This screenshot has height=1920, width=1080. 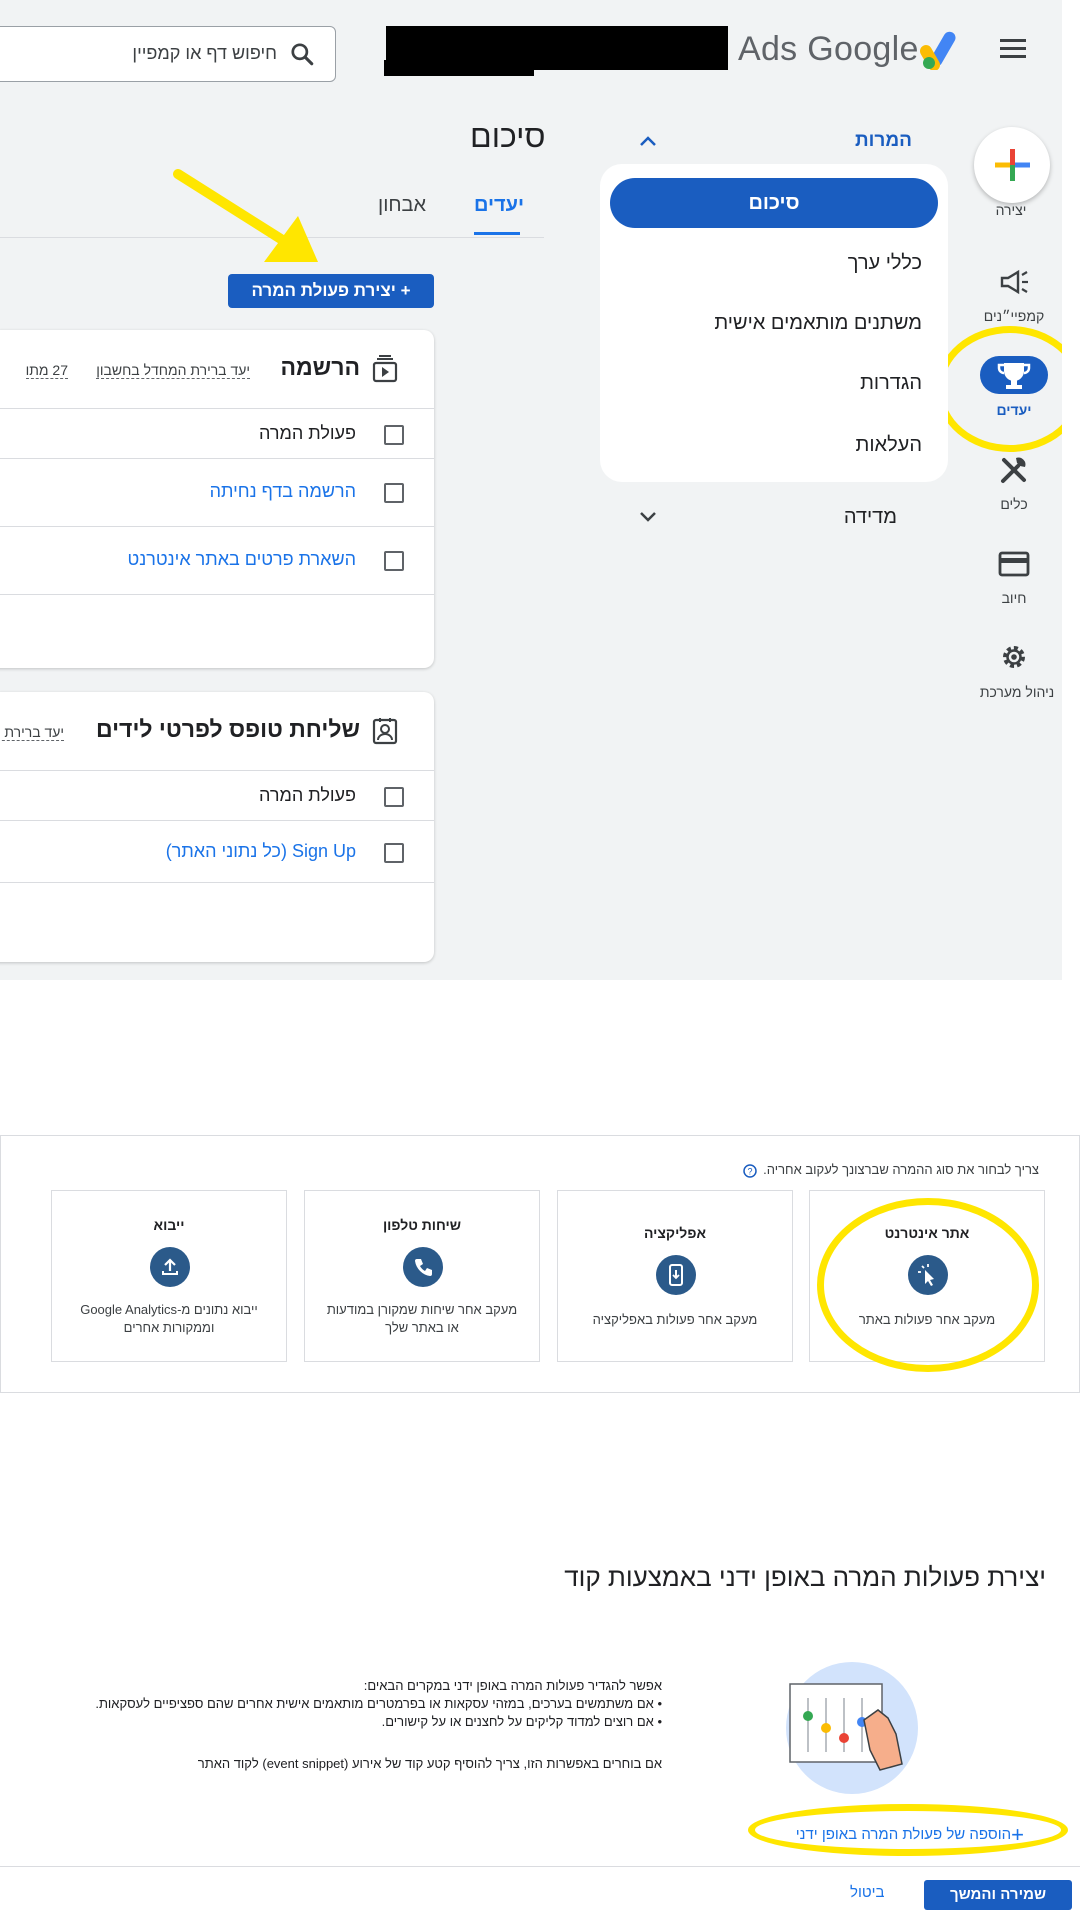 What do you see at coordinates (885, 263) in the screenshot?
I see `nav-item-value-rules: כללי ערך` at bounding box center [885, 263].